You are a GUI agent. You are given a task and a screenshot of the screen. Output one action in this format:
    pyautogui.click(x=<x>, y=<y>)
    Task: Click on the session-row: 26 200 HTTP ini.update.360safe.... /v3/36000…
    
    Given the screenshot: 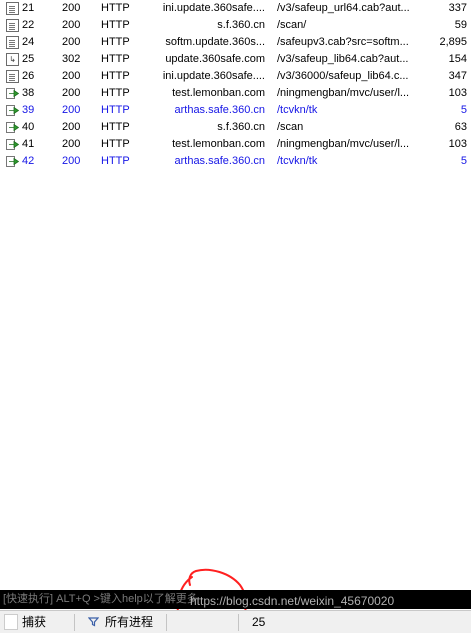 What is the action you would take?
    pyautogui.click(x=235, y=76)
    